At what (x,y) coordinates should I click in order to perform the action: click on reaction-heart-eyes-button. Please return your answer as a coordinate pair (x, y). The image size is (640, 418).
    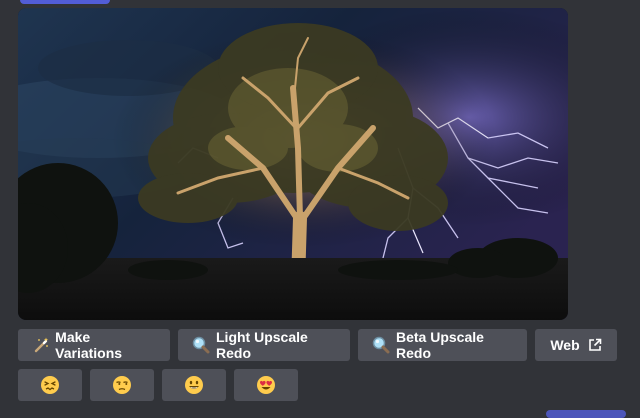
    Looking at the image, I should click on (266, 385).